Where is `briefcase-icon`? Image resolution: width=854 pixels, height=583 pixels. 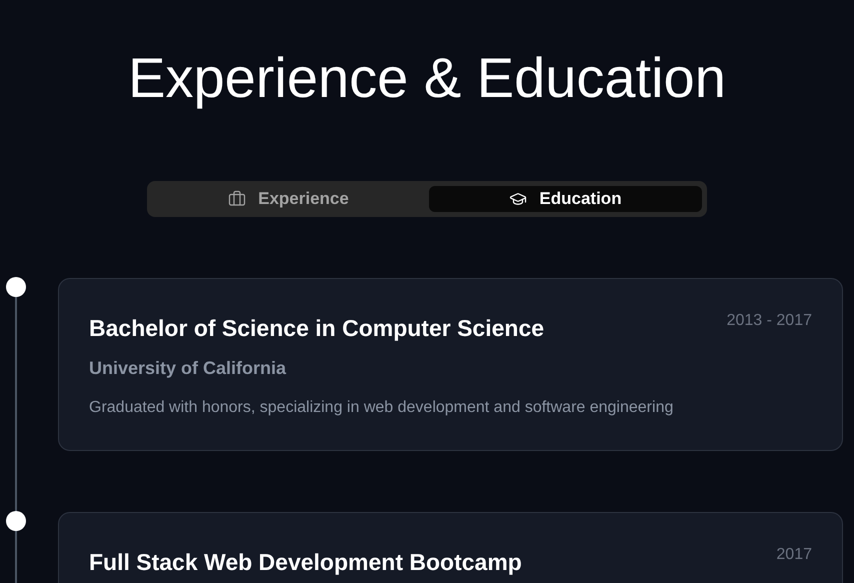
briefcase-icon is located at coordinates (237, 199).